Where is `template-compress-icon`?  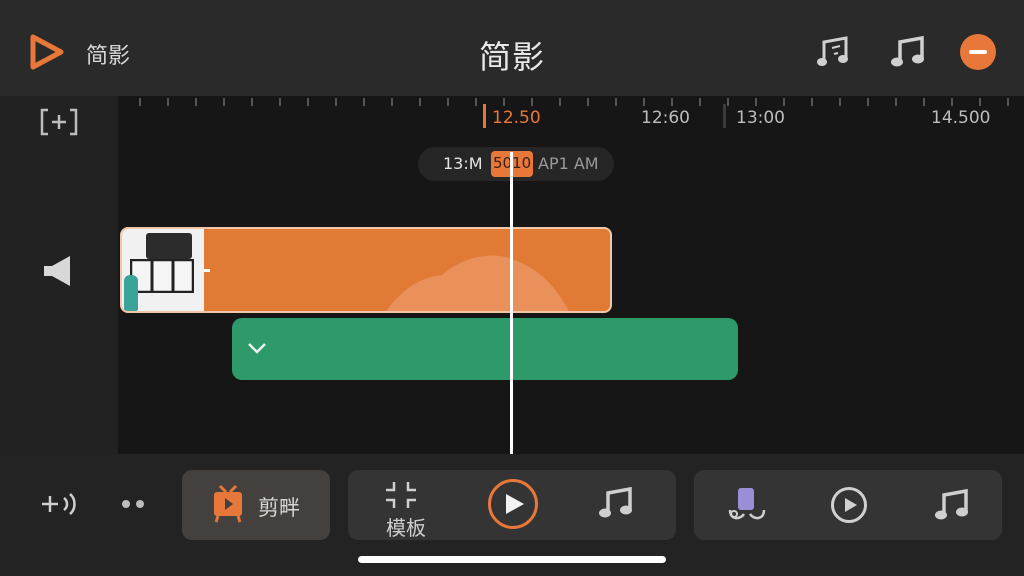 template-compress-icon is located at coordinates (401, 495).